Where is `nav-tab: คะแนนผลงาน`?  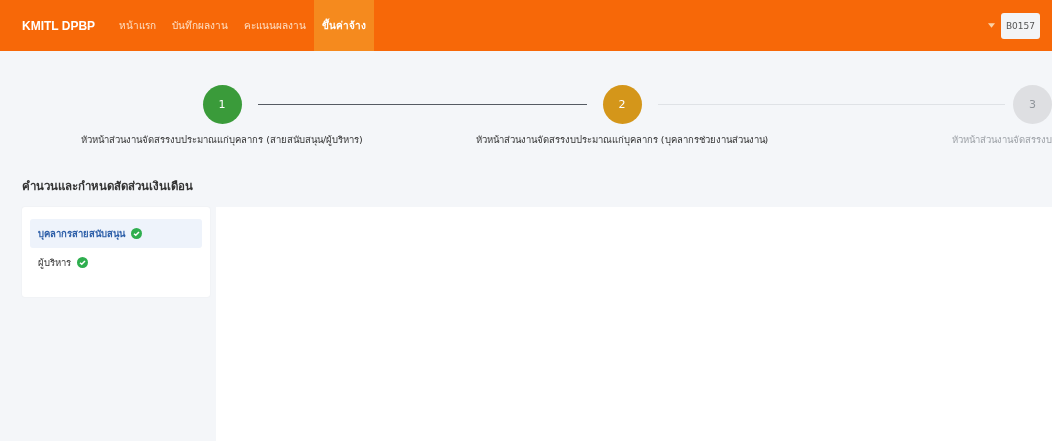
nav-tab: คะแนนผลงาน is located at coordinates (275, 25).